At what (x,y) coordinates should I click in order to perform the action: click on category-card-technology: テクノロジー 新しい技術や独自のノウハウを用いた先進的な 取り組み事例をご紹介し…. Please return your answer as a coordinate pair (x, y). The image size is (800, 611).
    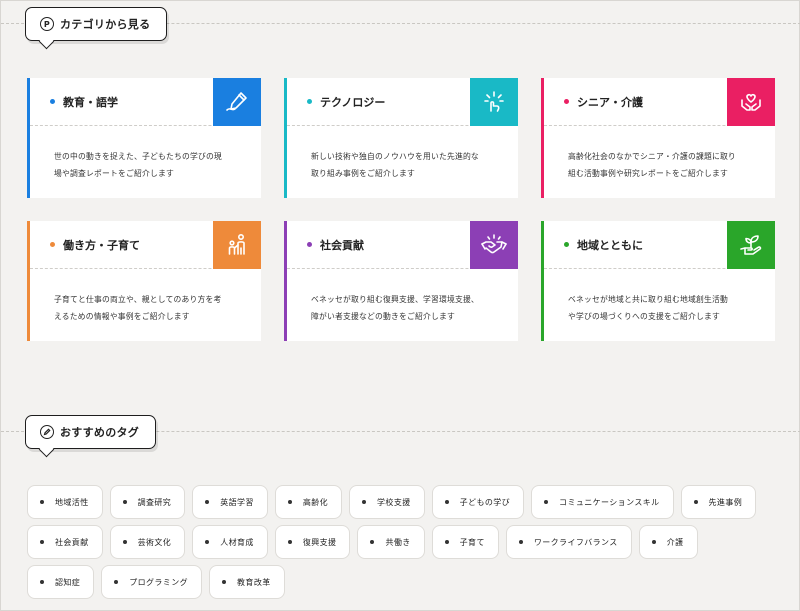
    Looking at the image, I should click on (401, 138).